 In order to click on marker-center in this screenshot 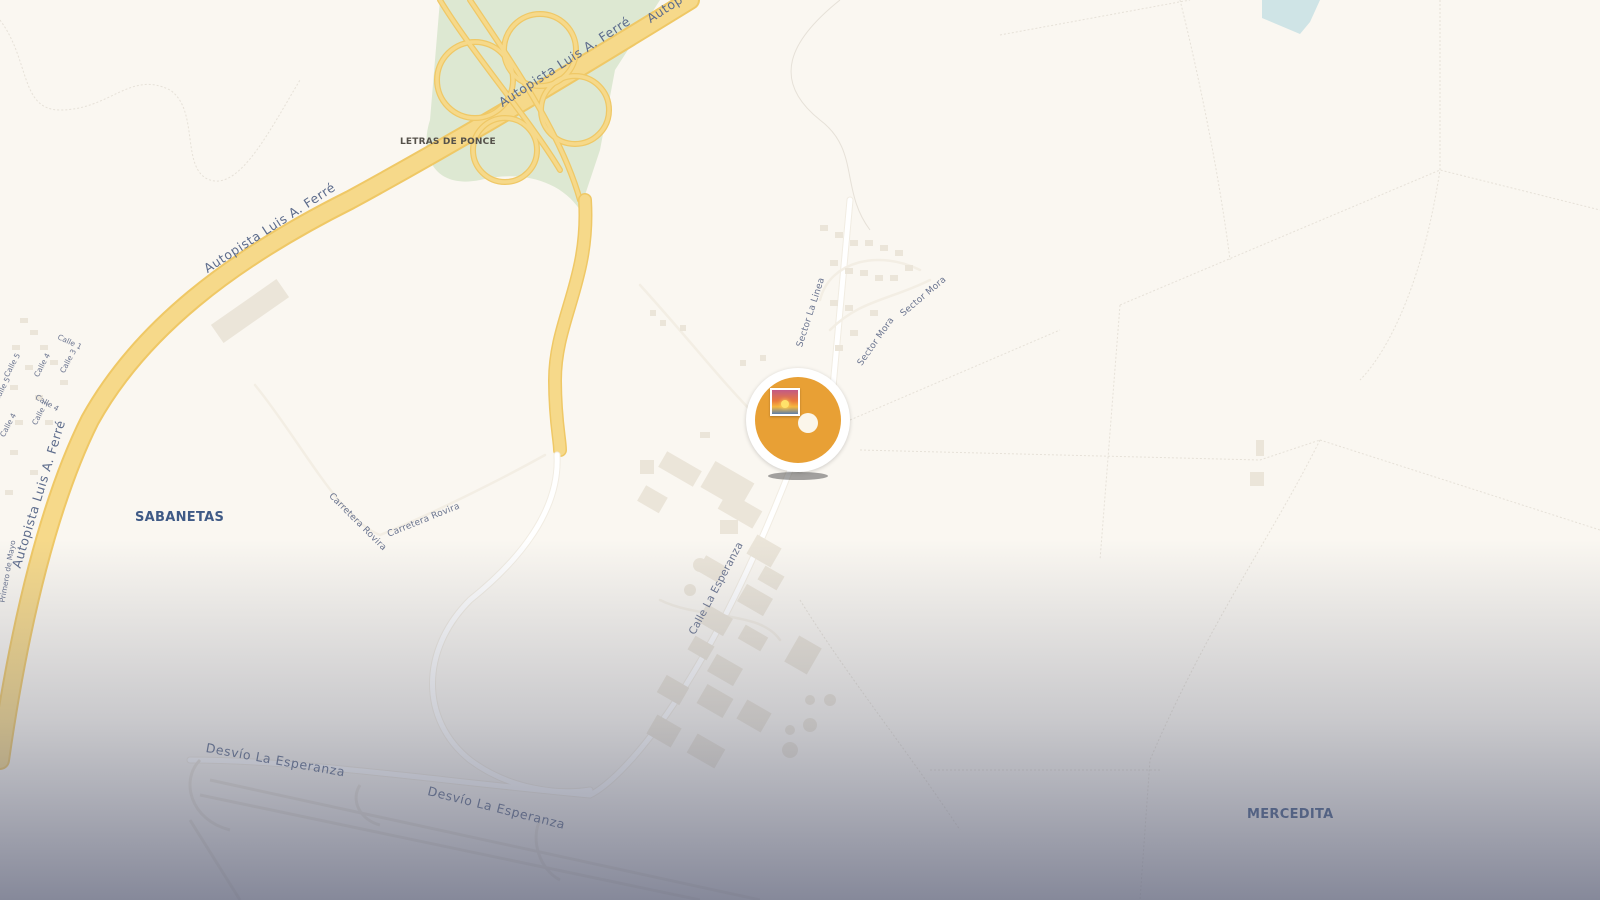, I will do `click(808, 423)`.